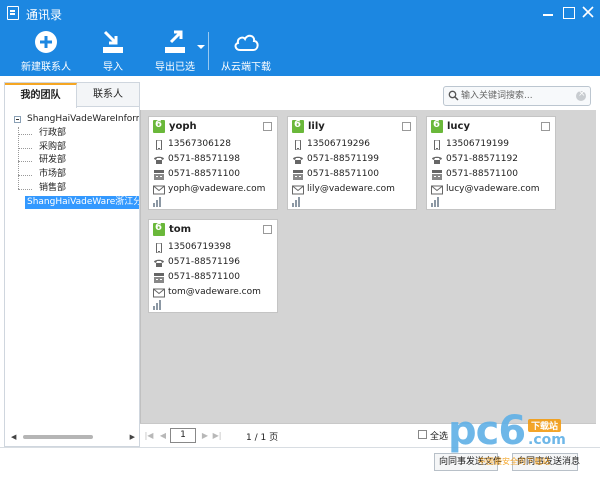 This screenshot has width=600, height=480. Describe the element at coordinates (149, 435) in the screenshot. I see `first-page-icon: |◀` at that location.